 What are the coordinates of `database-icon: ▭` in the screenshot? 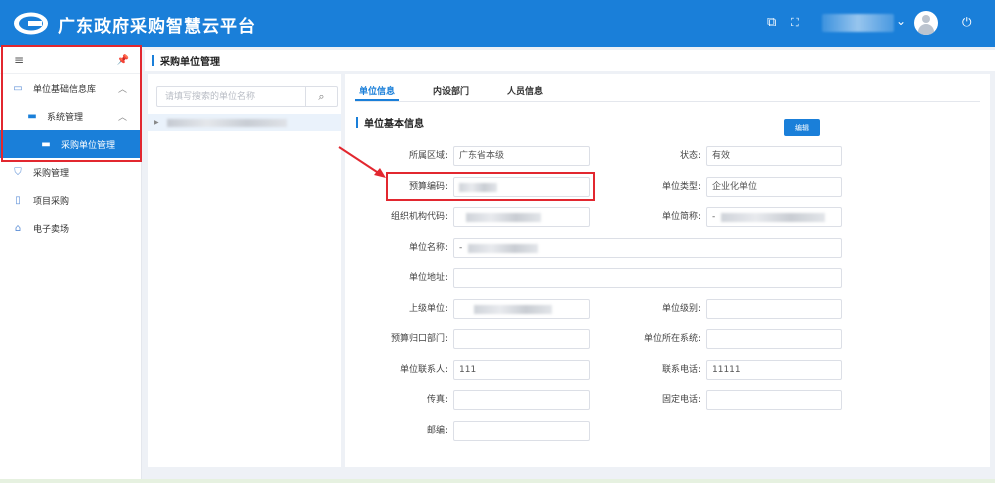 It's located at (18, 88).